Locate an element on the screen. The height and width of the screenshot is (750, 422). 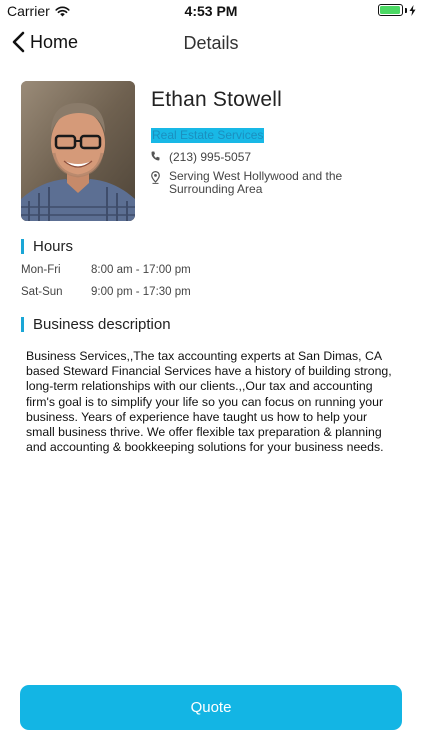
back-label: Home is located at coordinates (54, 41).